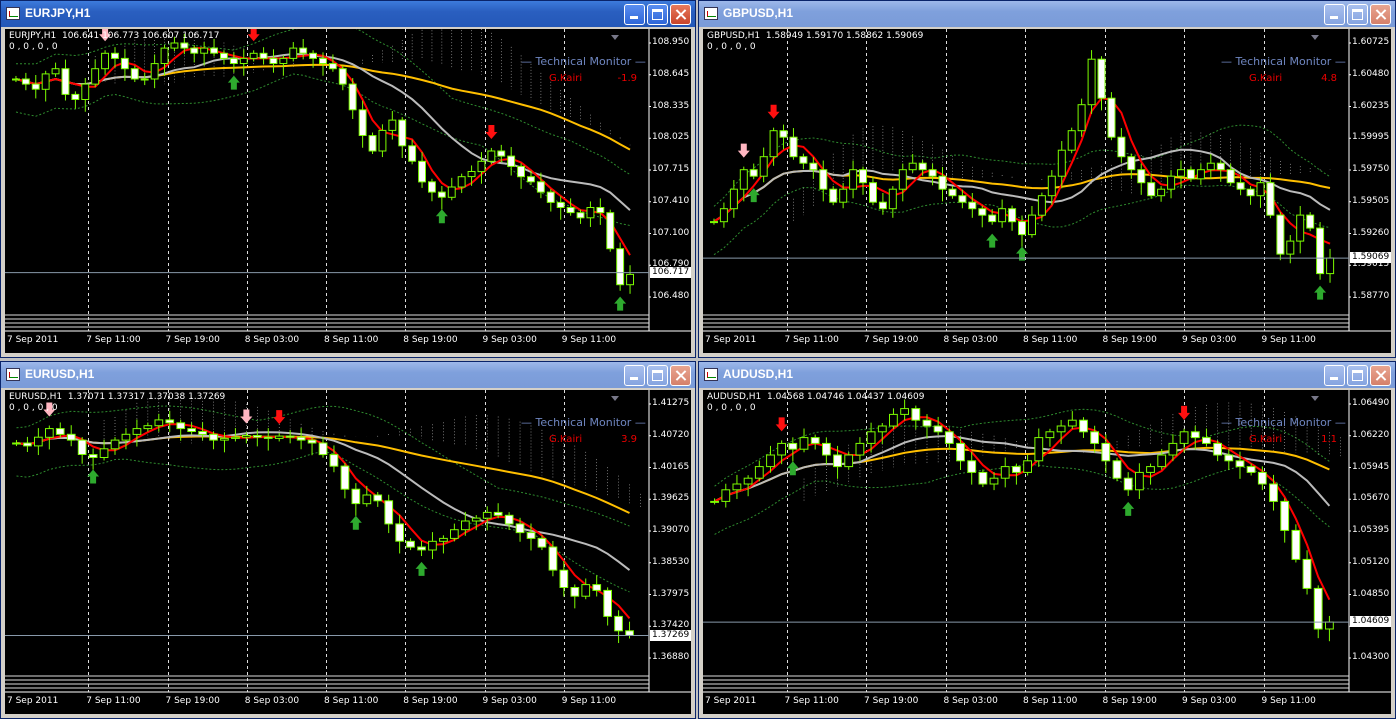 This screenshot has width=1396, height=719. Describe the element at coordinates (348, 375) in the screenshot. I see `window-titlebar: EURUSD,H1` at that location.